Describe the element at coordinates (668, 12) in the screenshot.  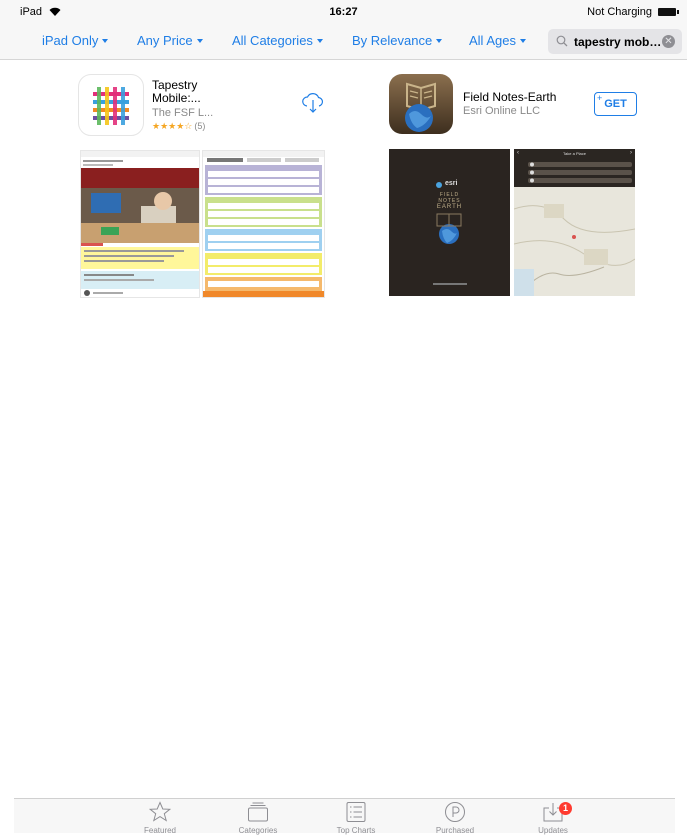
I see `battery-icon` at that location.